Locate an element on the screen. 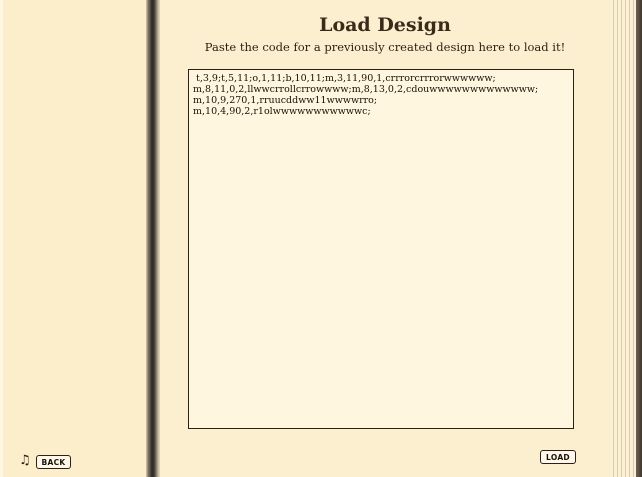 The image size is (642, 477). music-toggle-icon: ♫ is located at coordinates (25, 460).